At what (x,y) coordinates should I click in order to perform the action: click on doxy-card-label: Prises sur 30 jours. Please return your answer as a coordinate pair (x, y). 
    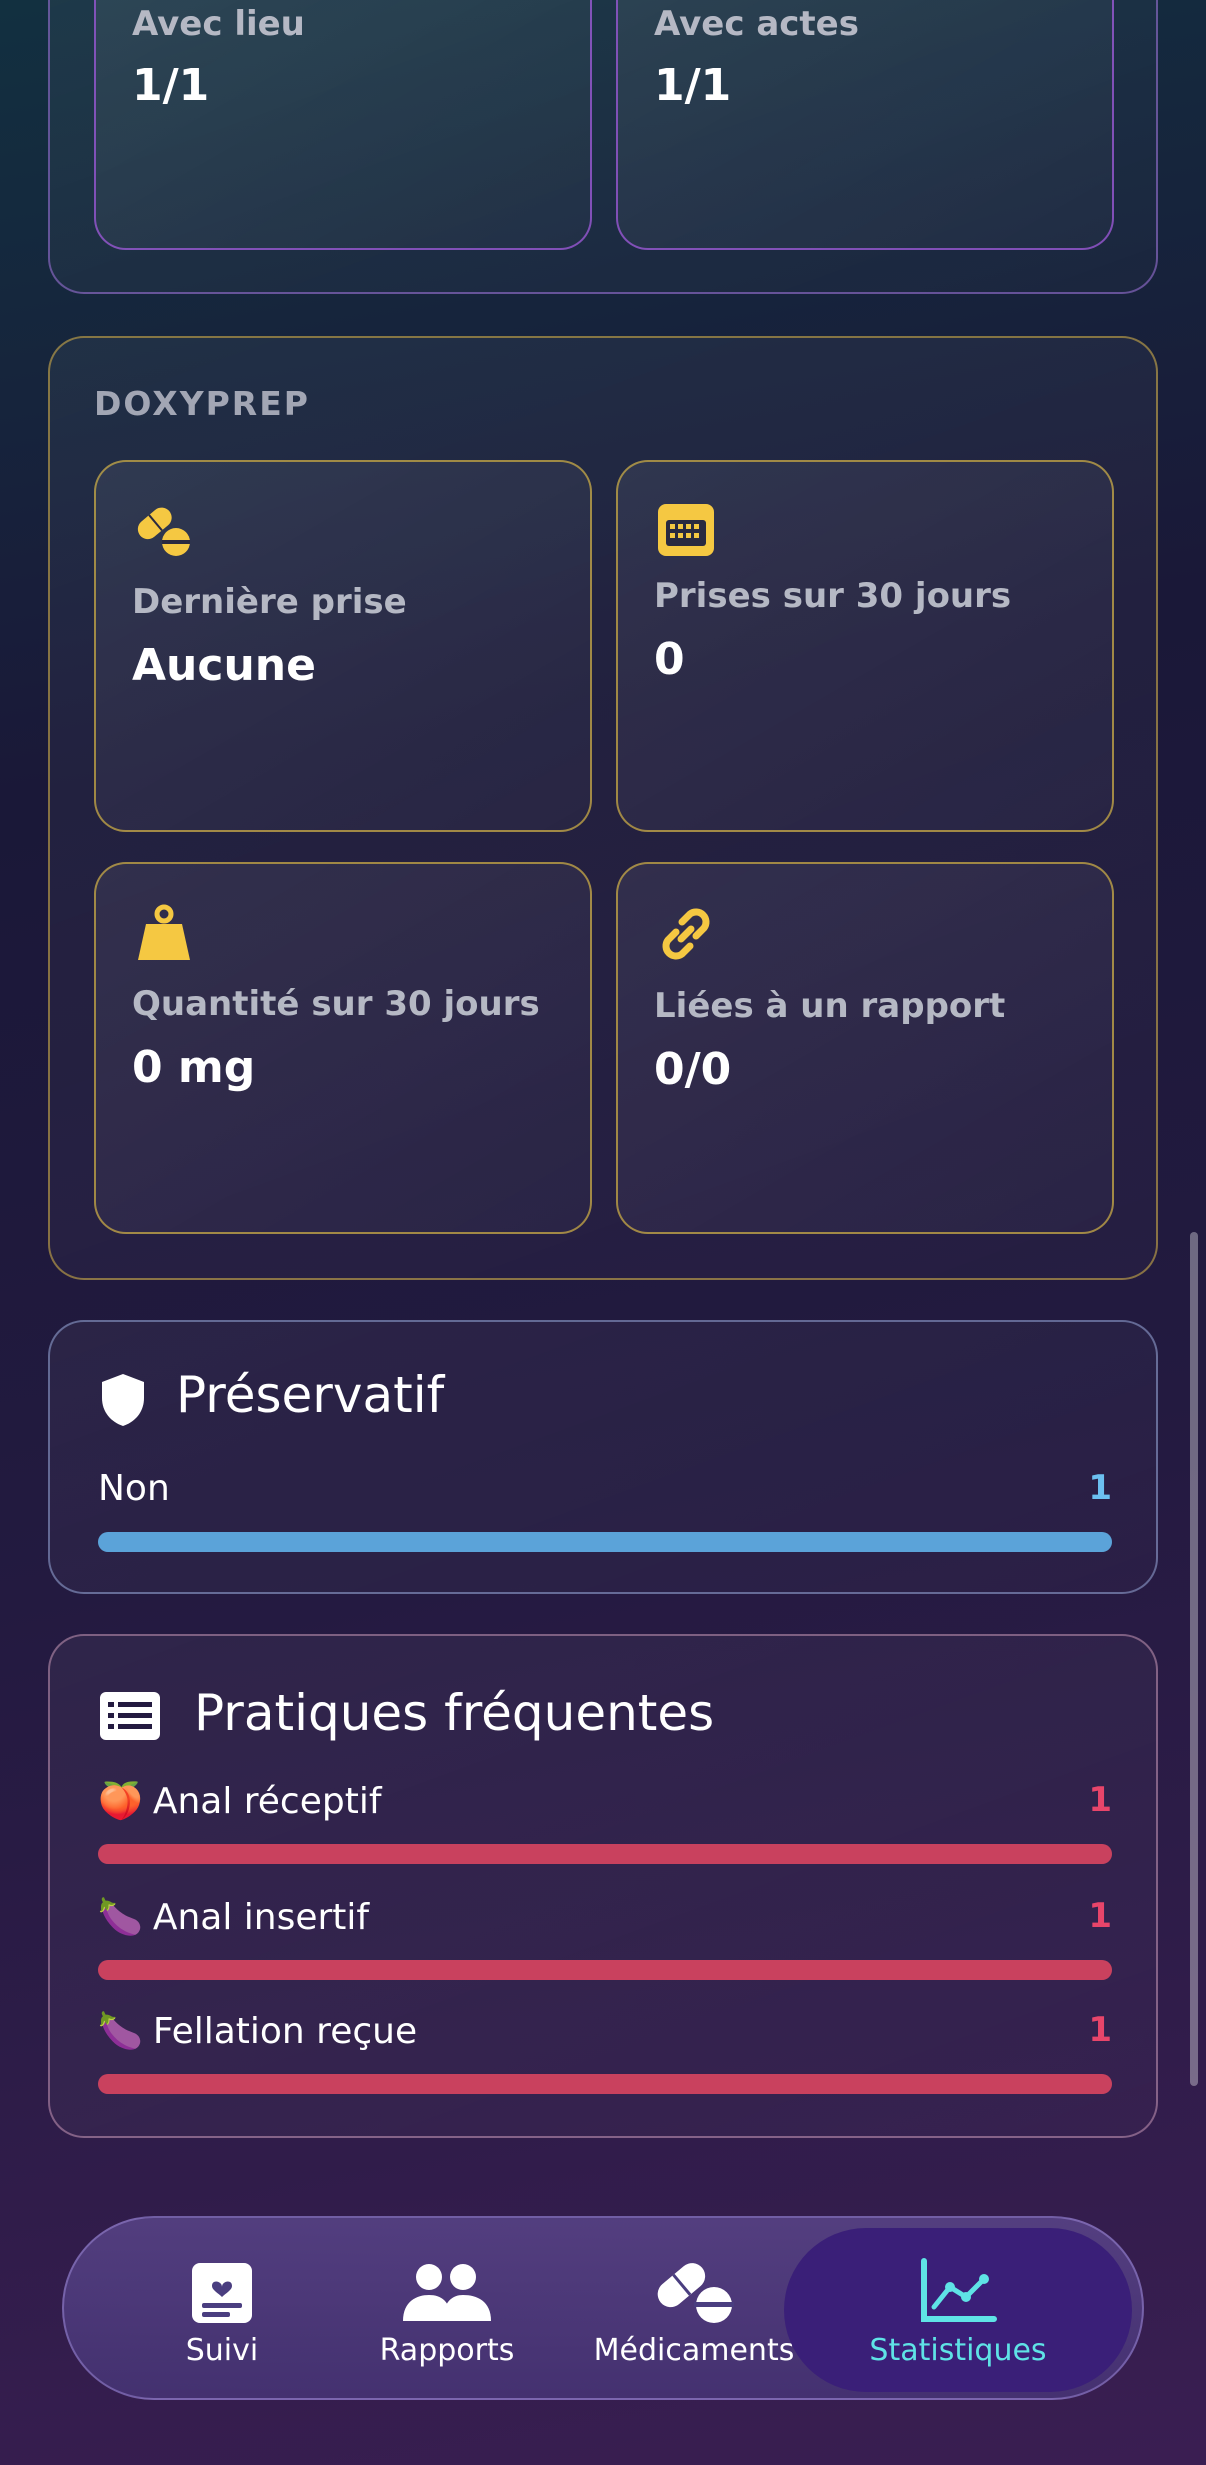
    Looking at the image, I should click on (833, 596).